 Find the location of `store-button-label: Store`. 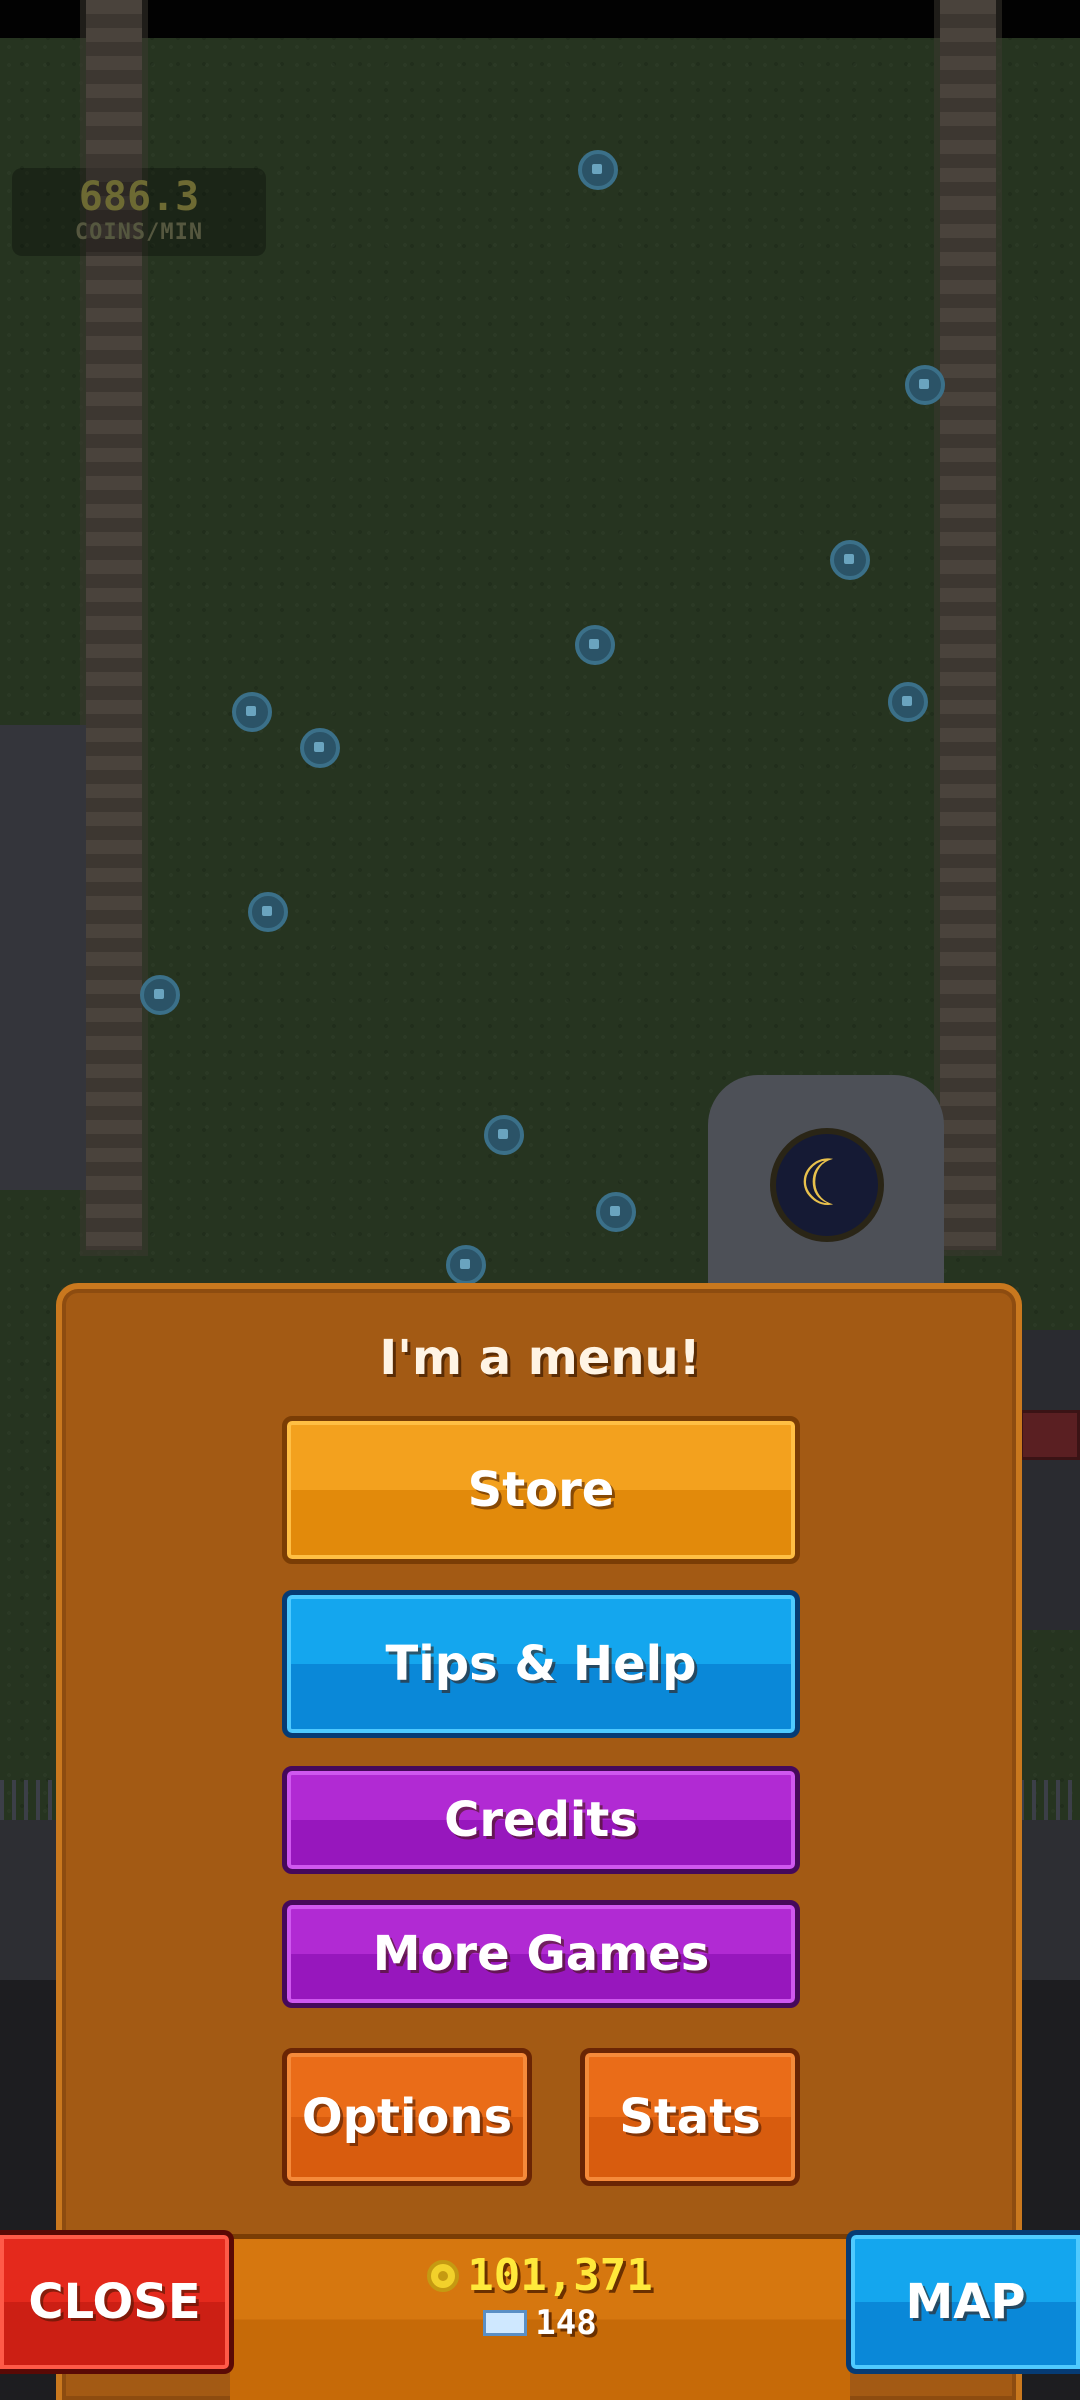

store-button-label: Store is located at coordinates (541, 1490).